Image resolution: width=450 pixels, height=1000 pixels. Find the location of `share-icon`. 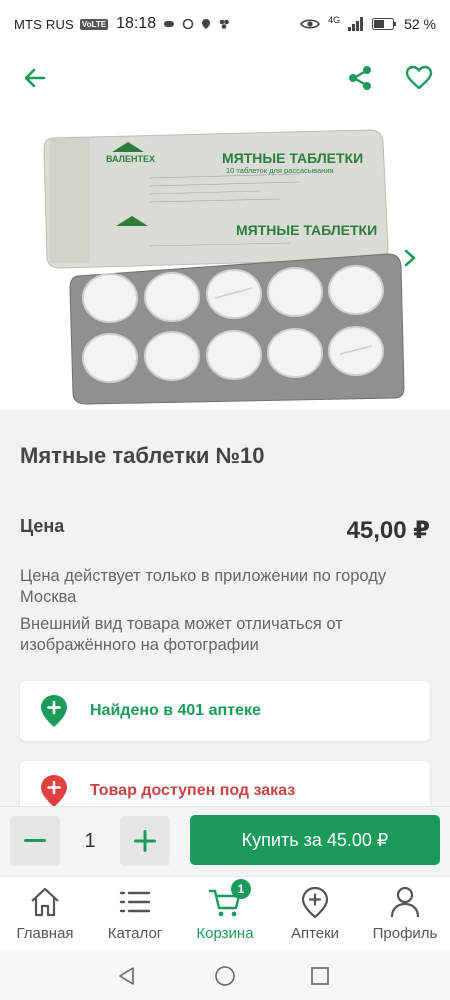

share-icon is located at coordinates (360, 78).